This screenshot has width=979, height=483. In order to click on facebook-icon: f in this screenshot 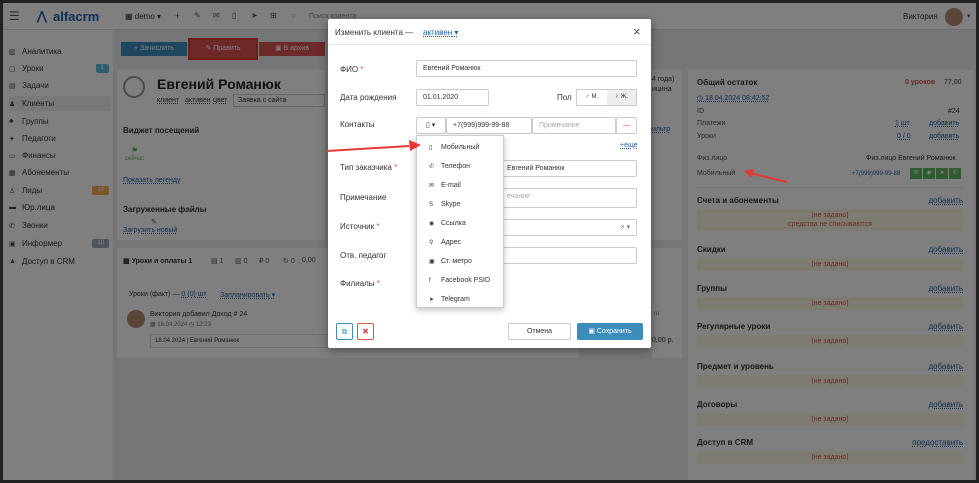, I will do `click(430, 280)`.